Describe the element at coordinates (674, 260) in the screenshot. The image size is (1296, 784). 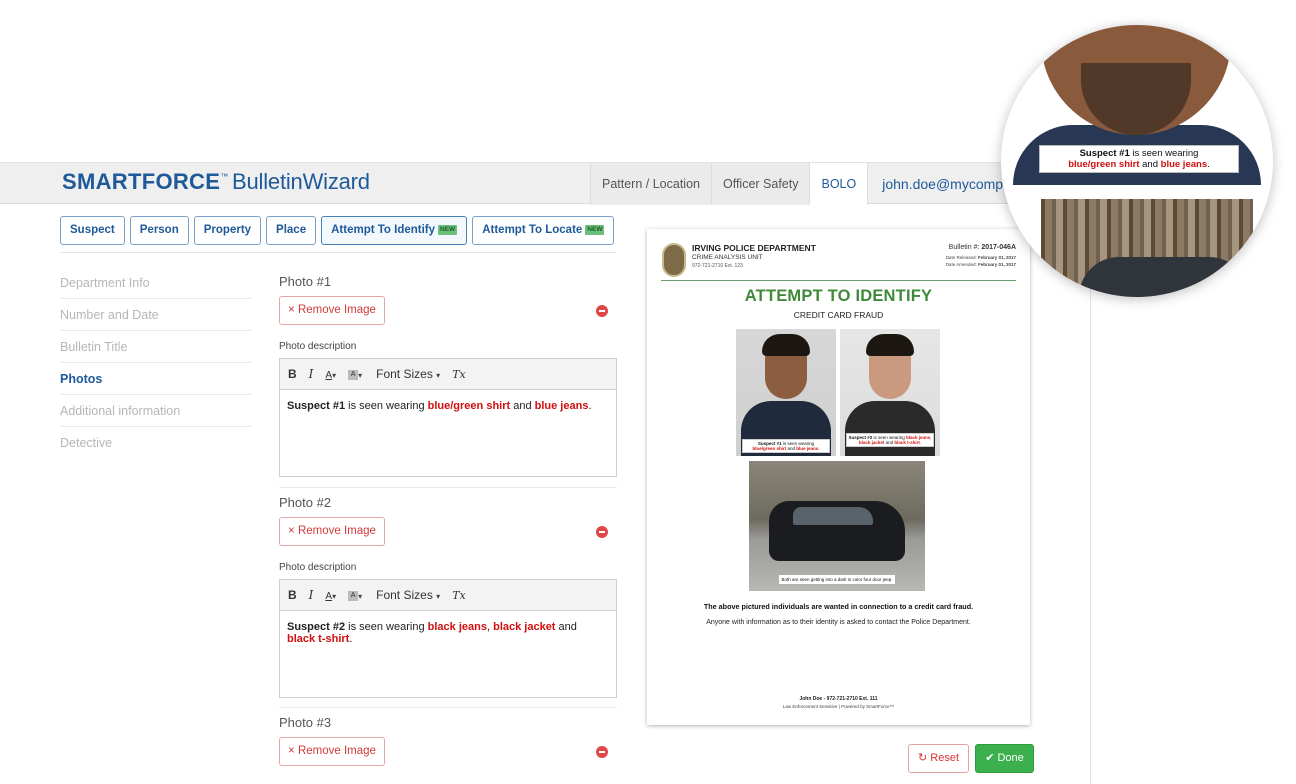
I see `police-badge-icon` at that location.